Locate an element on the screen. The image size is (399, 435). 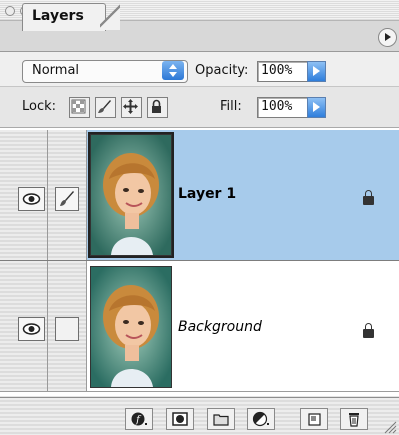
lock-pixels-button is located at coordinates (105, 107).